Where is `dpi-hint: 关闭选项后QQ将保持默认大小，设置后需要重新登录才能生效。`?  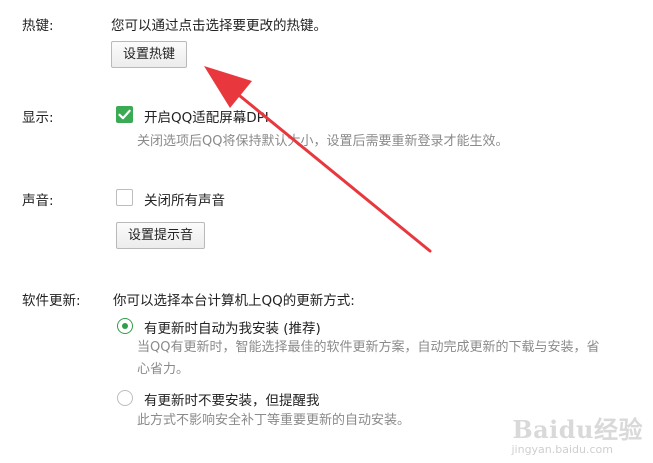
dpi-hint: 关闭选项后QQ将保持默认大小，设置后需要重新登录才能生效。 is located at coordinates (323, 141).